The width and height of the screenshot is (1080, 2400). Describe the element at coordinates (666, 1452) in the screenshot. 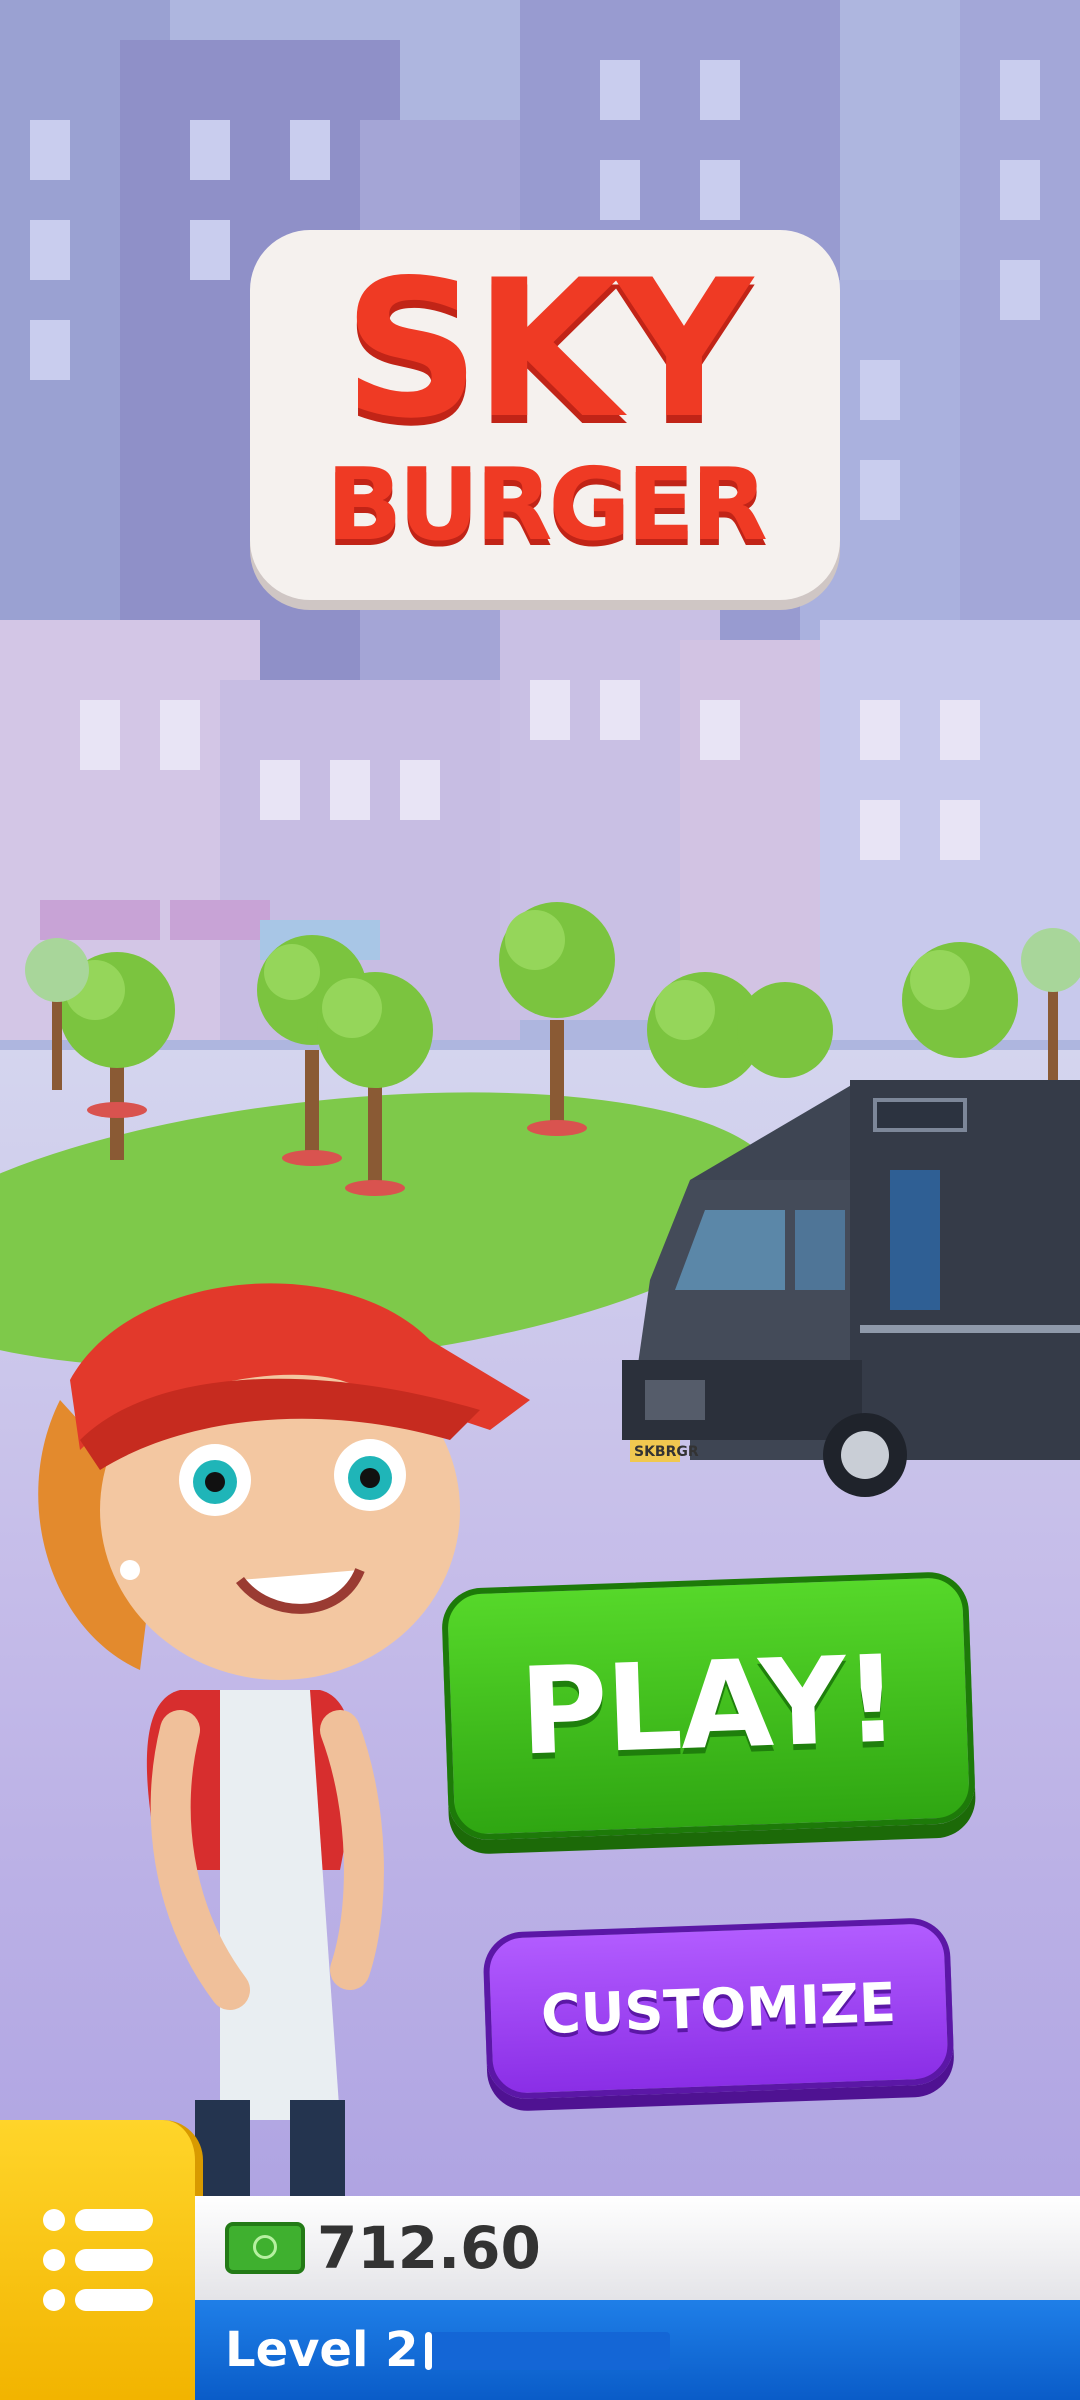

I see `license-plate: SKBRGR` at that location.